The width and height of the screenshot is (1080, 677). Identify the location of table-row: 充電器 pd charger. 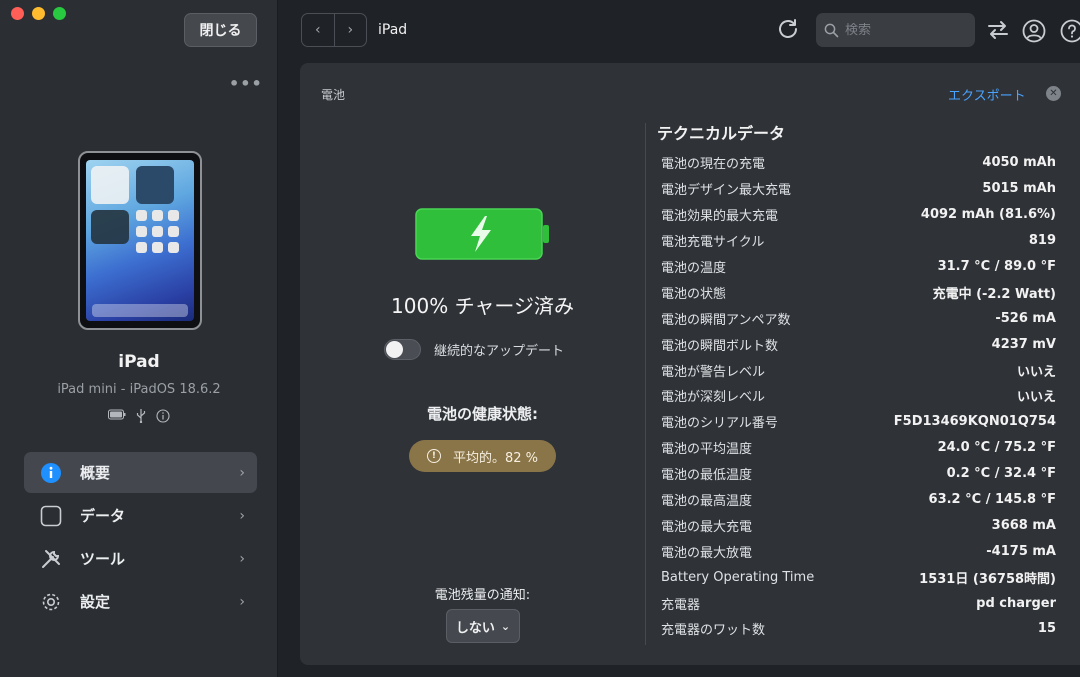
(858, 603).